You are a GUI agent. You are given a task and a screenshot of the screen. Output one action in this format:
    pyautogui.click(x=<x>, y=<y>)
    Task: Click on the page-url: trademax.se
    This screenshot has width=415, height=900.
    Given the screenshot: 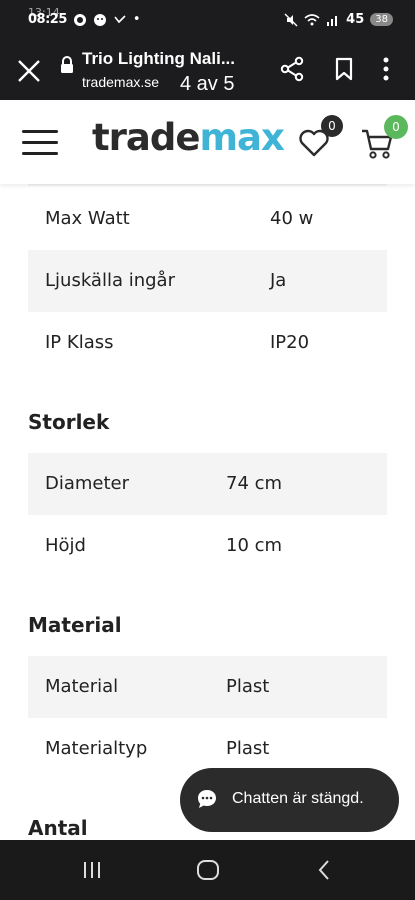 What is the action you would take?
    pyautogui.click(x=120, y=82)
    